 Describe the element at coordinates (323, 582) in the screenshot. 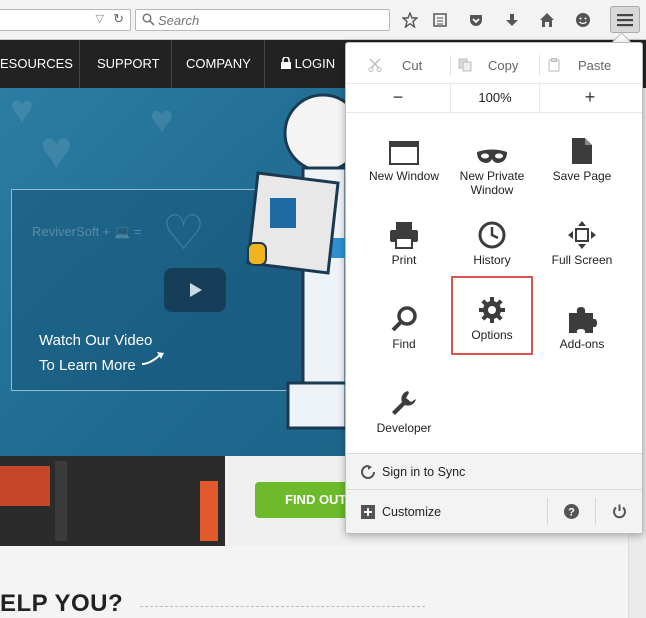

I see `content-section: ELP YOU?` at that location.